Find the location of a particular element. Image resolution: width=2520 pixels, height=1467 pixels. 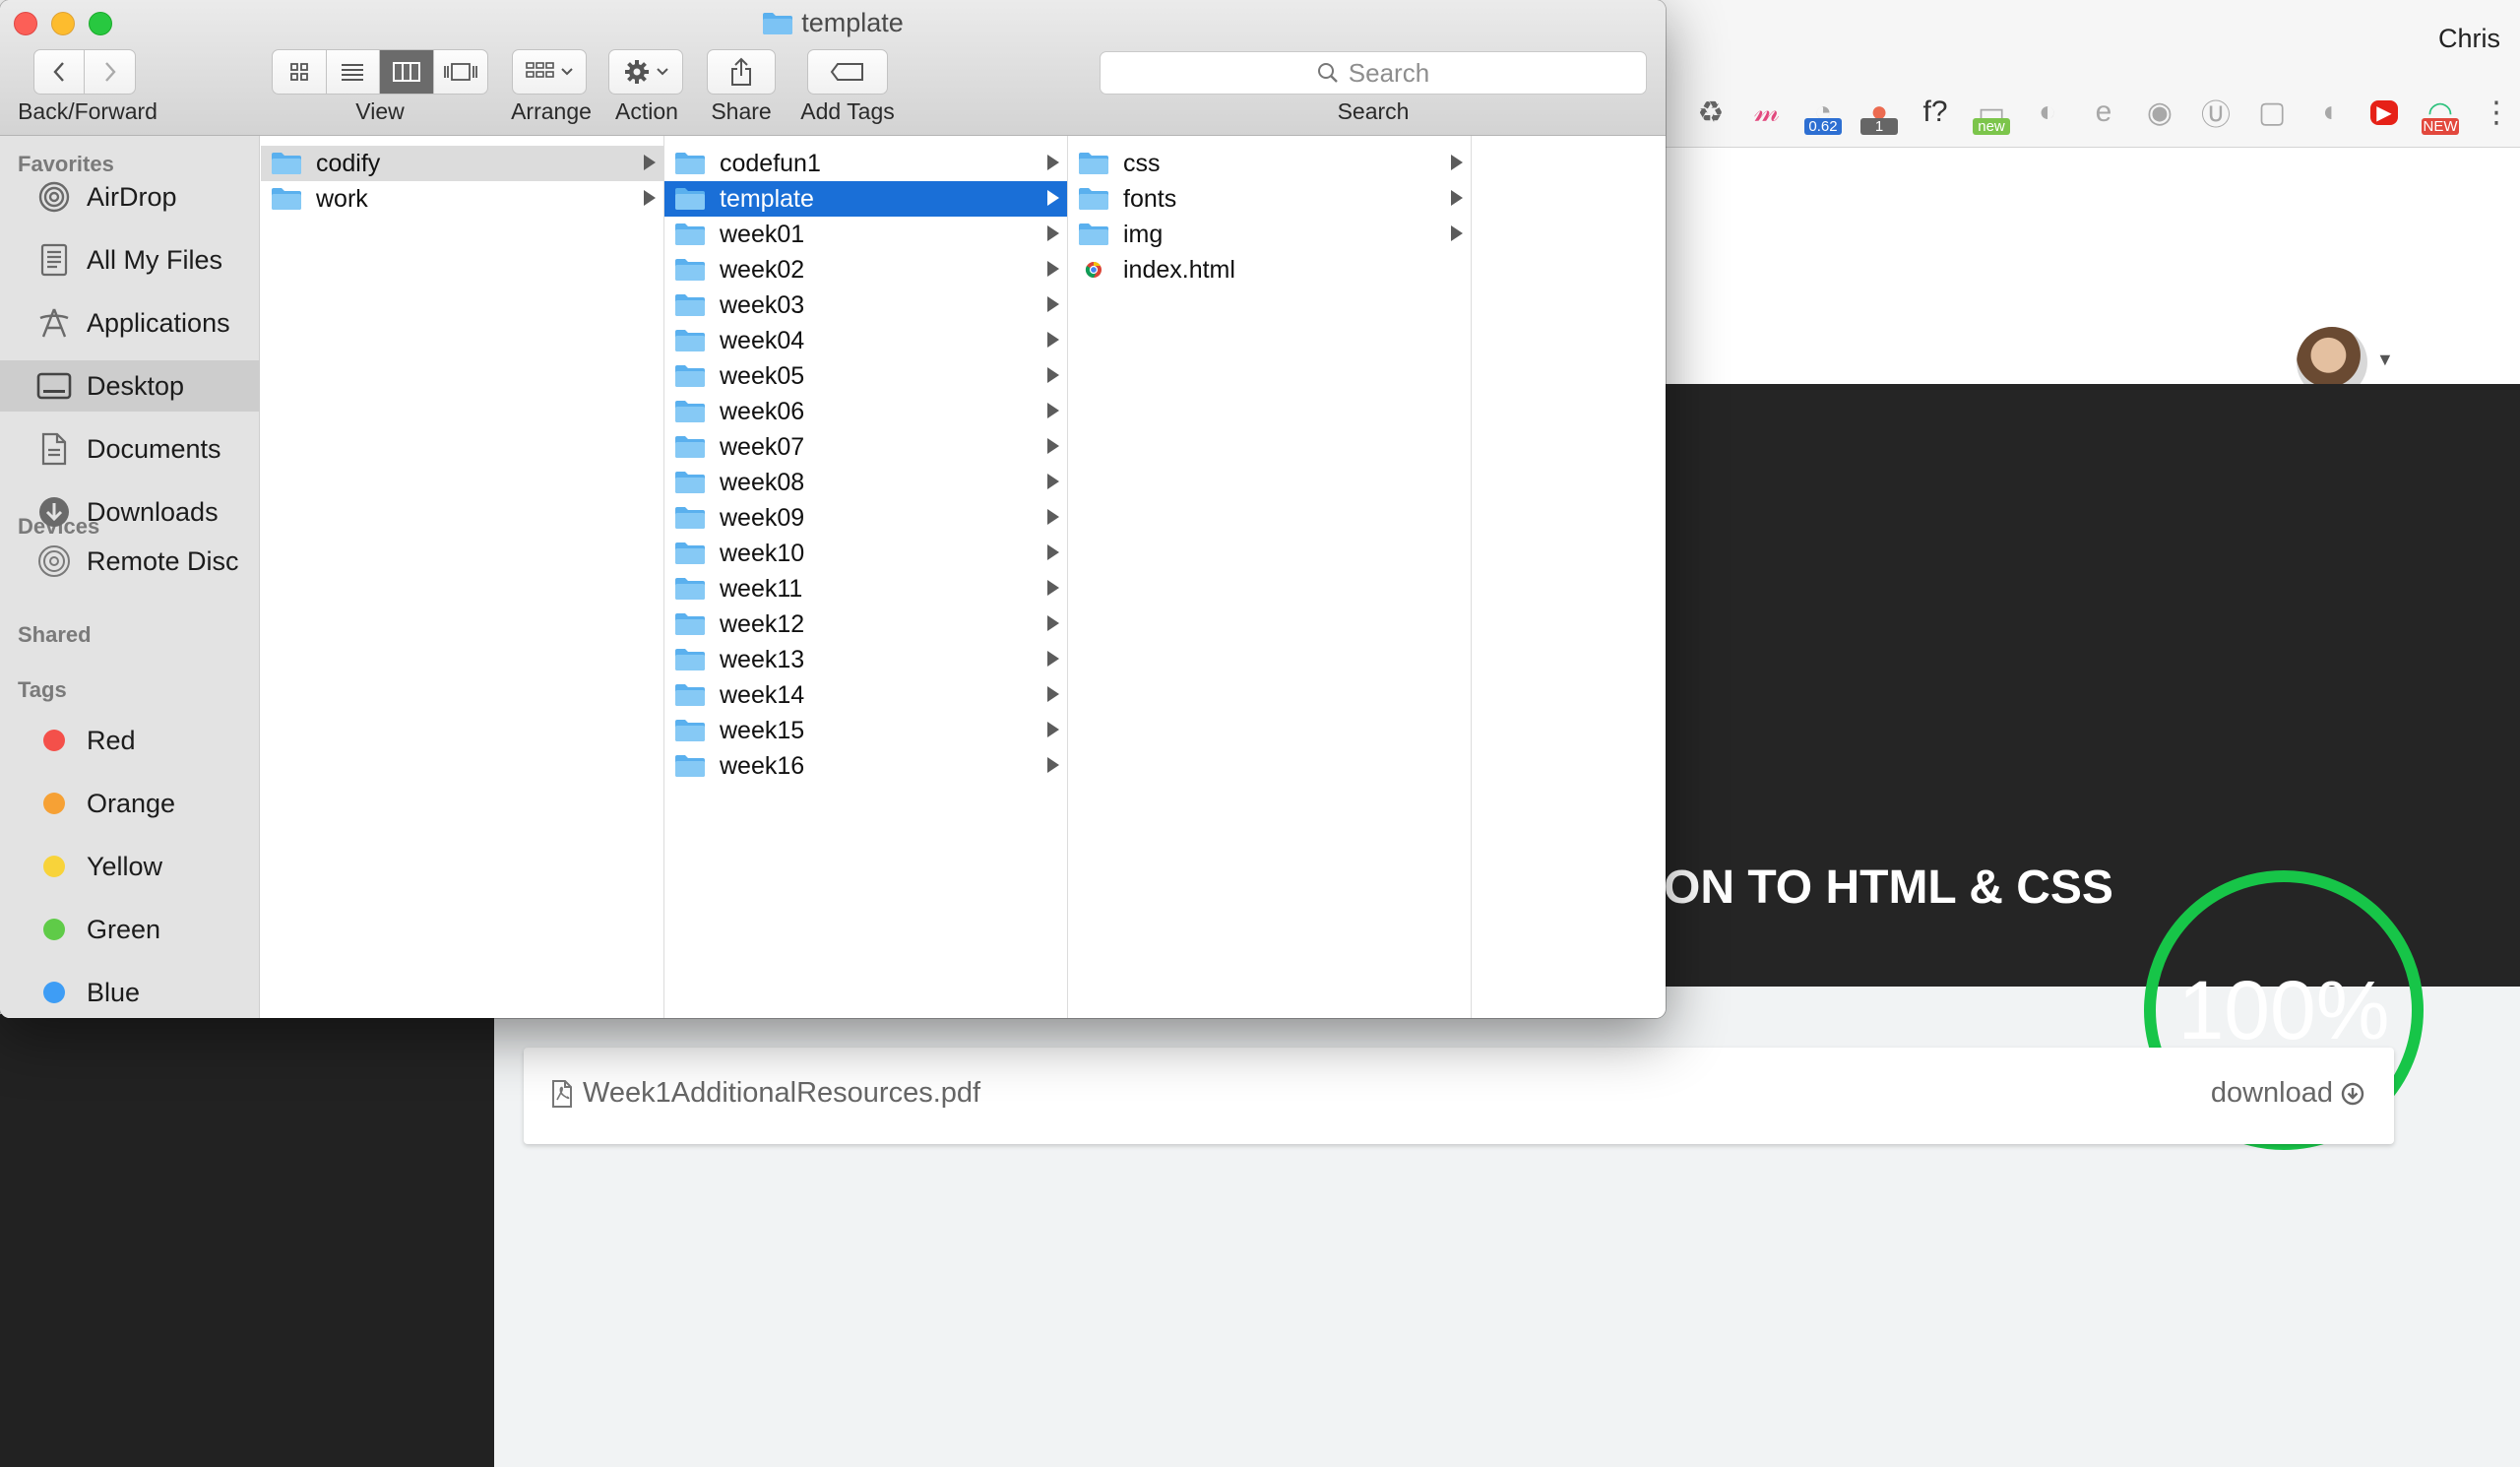

list-view-icon is located at coordinates (353, 72).